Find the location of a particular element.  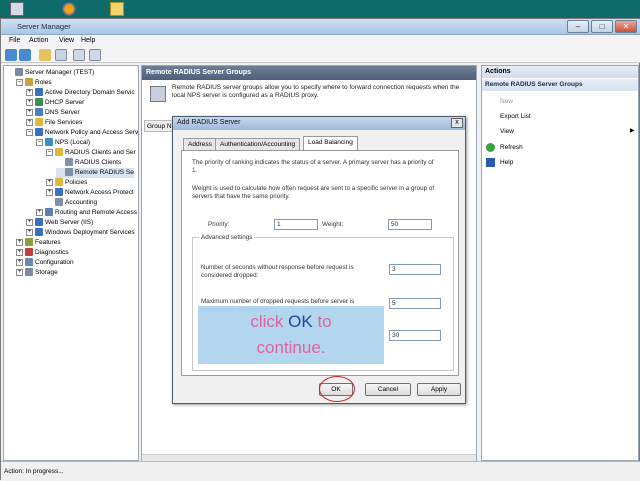

close-button: ✕ is located at coordinates (626, 26).